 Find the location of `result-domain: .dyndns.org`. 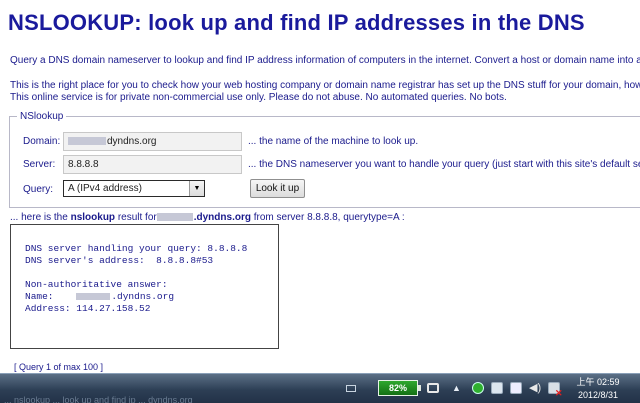

result-domain: .dyndns.org is located at coordinates (222, 217).